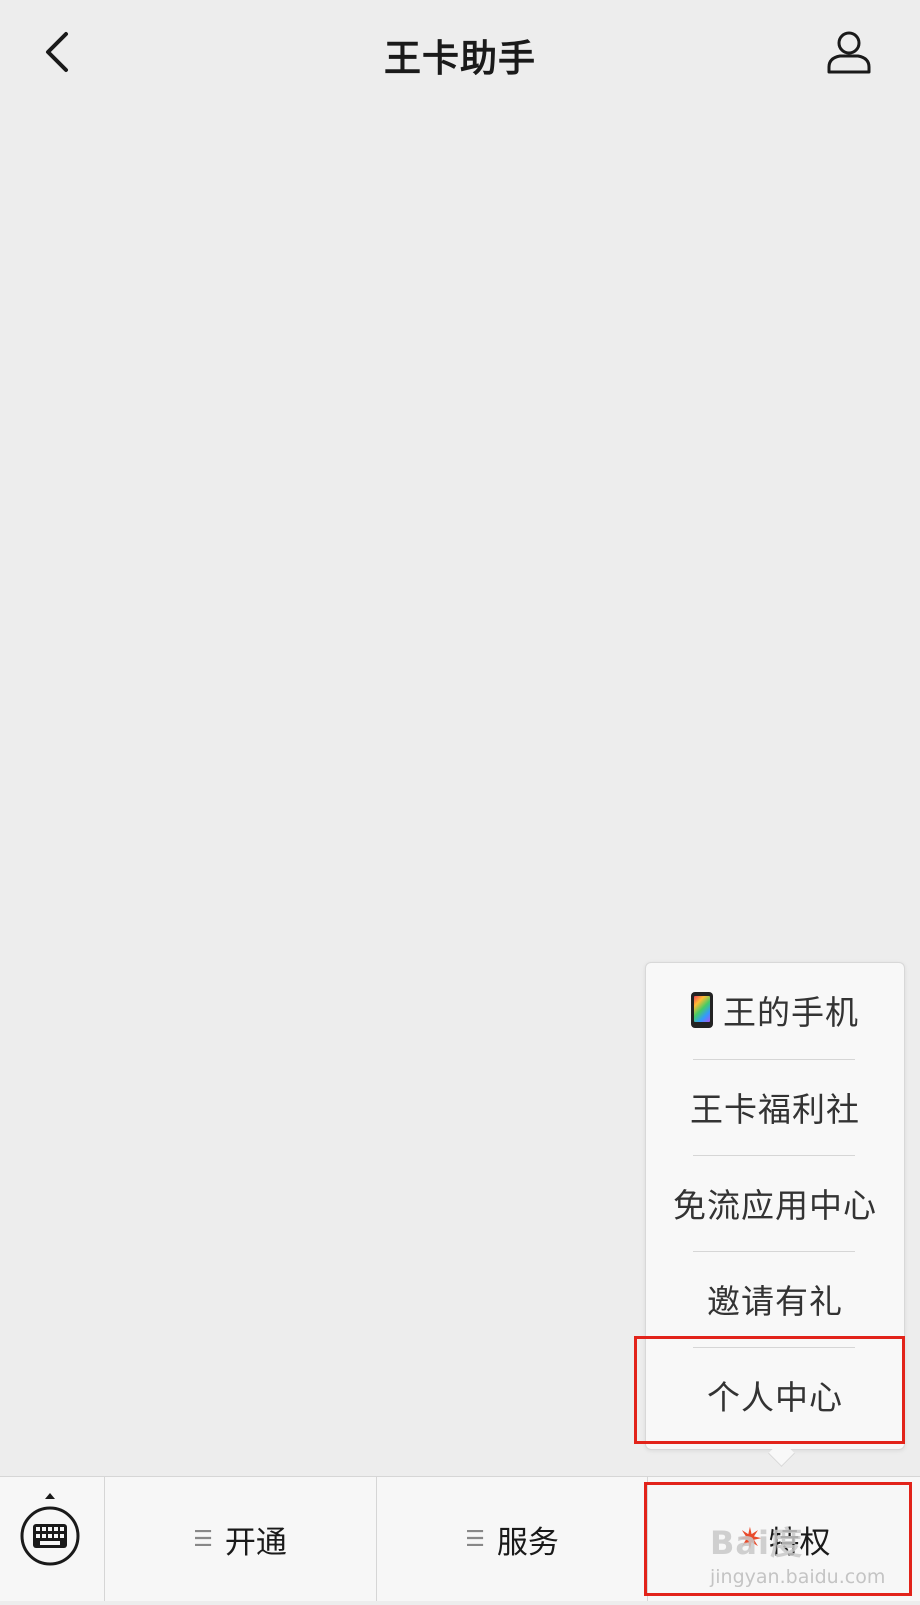  I want to click on menu-item-label: 免流应用中心, so click(775, 1205).